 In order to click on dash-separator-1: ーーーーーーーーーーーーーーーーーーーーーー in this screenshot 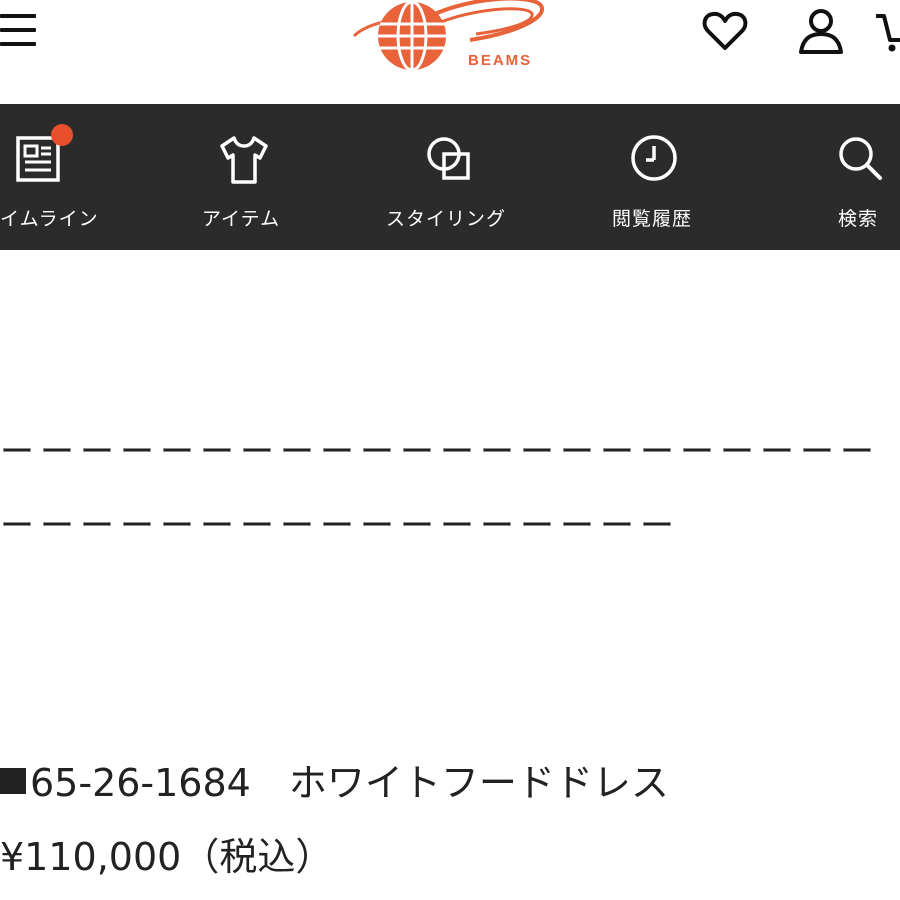, I will do `click(440, 452)`.